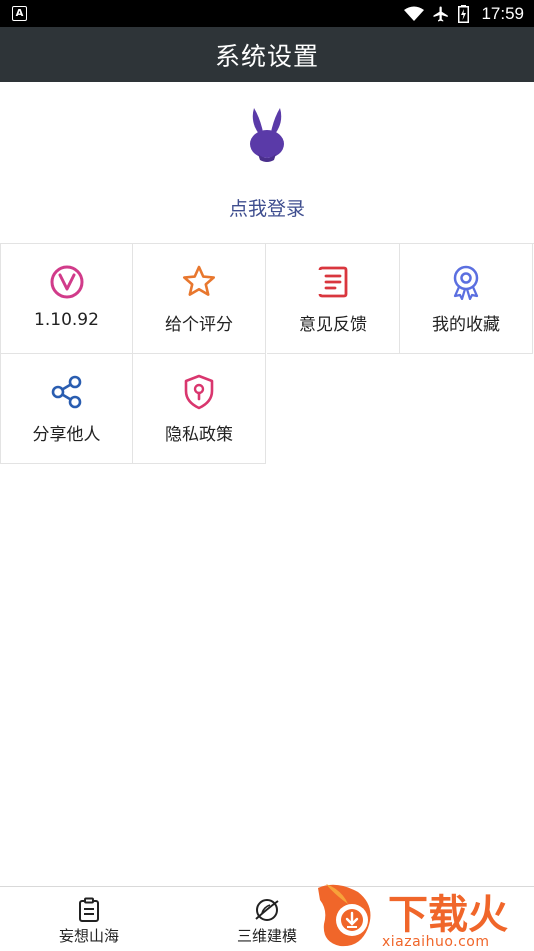 The width and height of the screenshot is (534, 951). I want to click on feedback-icon, so click(333, 282).